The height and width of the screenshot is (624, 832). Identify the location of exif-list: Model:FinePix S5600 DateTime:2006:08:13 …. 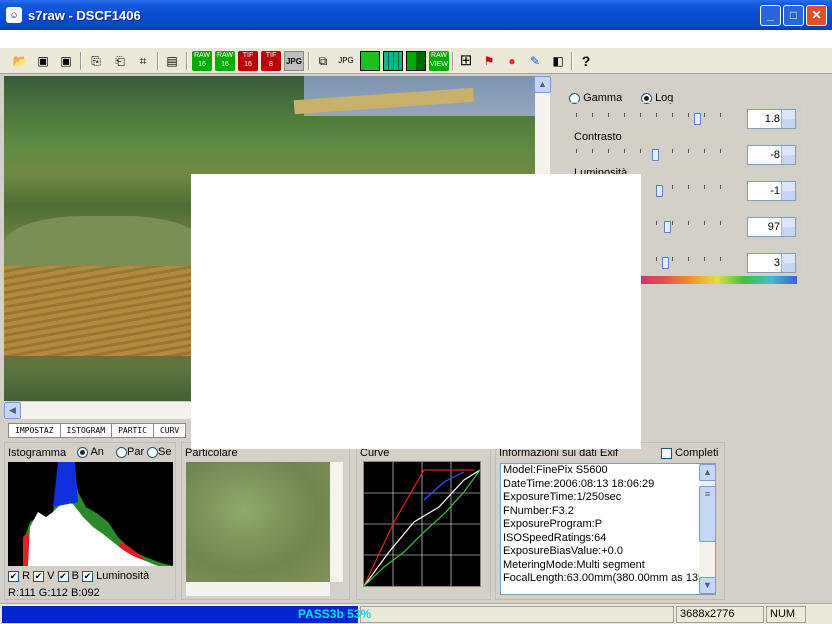
(608, 529).